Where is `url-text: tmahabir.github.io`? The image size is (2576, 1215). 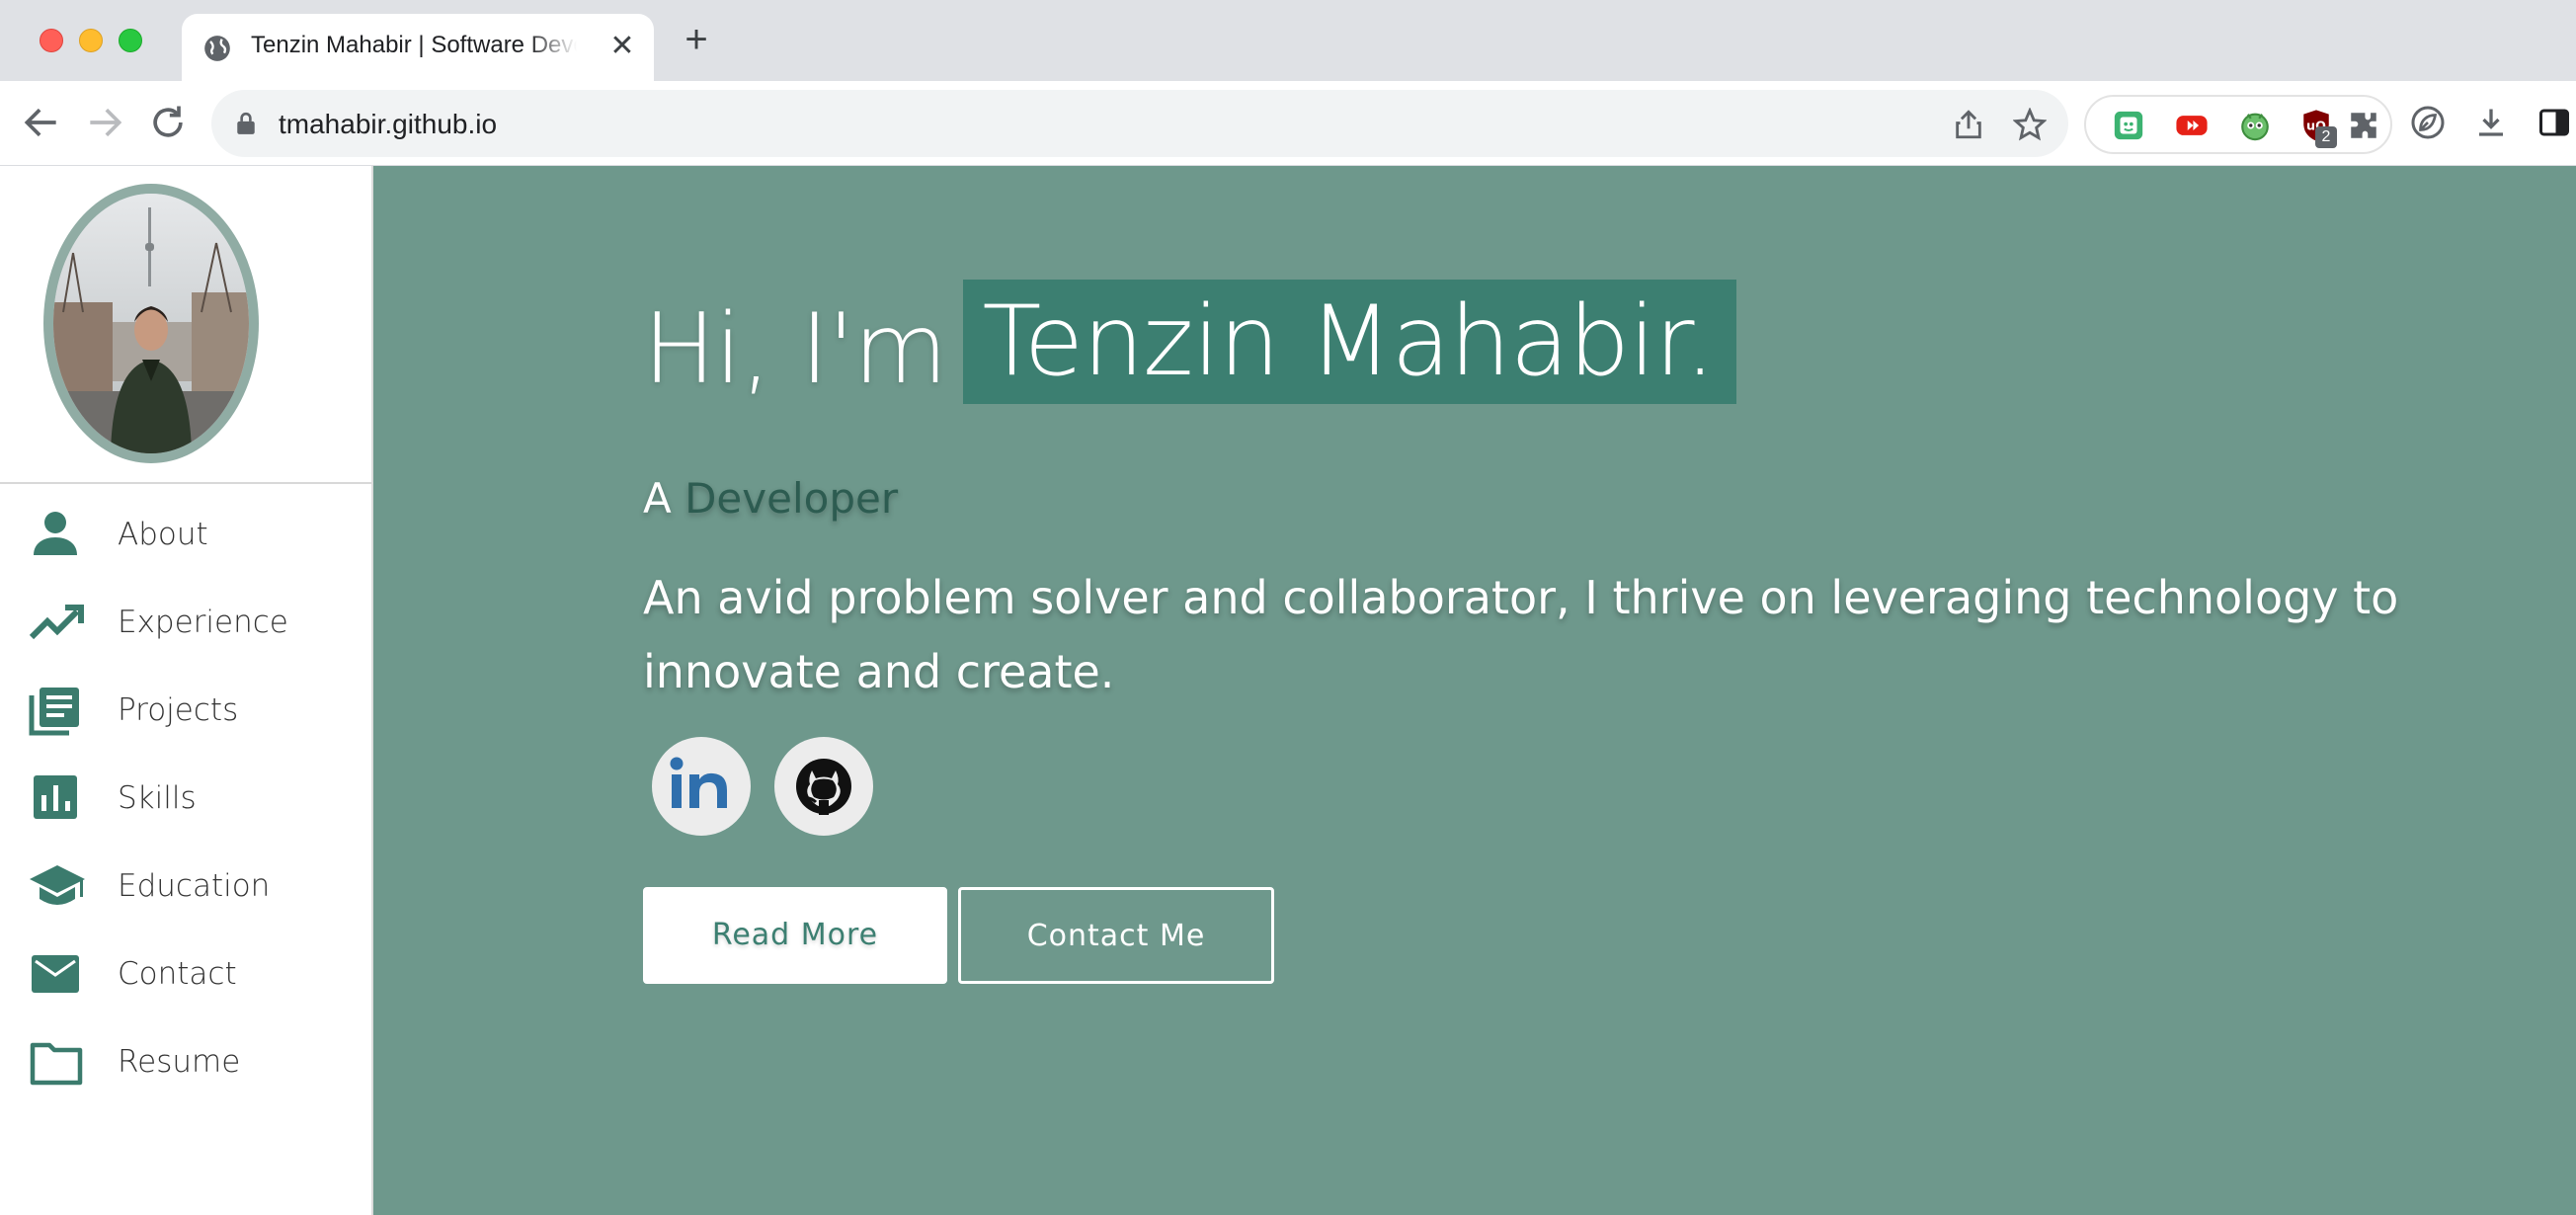
url-text: tmahabir.github.io is located at coordinates (388, 124).